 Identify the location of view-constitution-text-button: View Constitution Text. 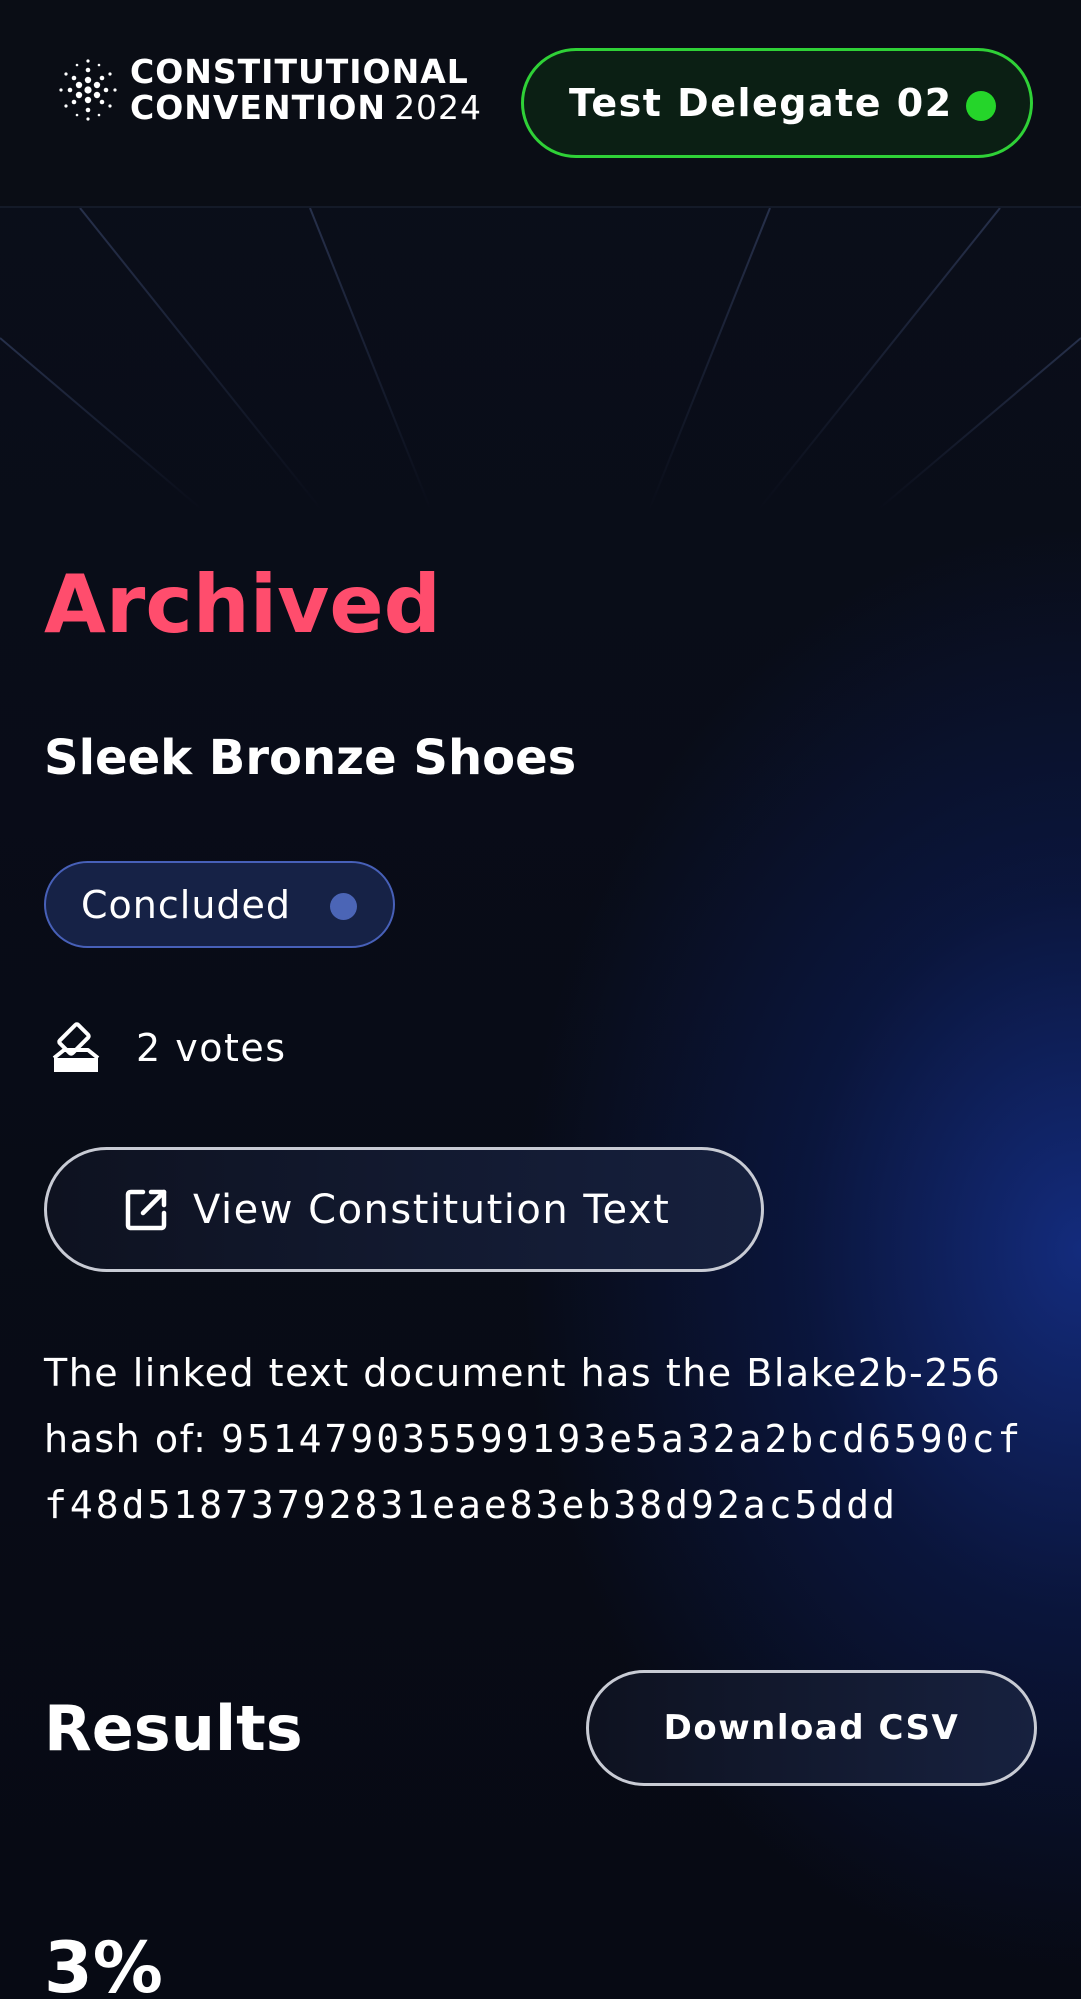
(404, 1209).